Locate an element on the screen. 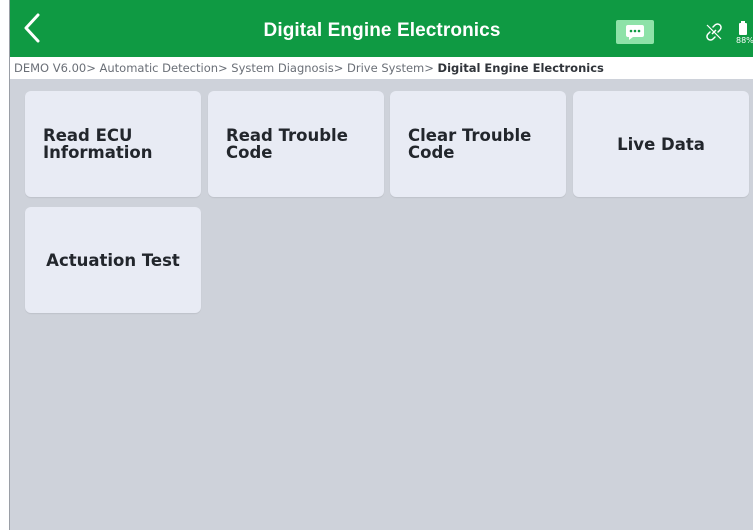  message-button is located at coordinates (635, 32).